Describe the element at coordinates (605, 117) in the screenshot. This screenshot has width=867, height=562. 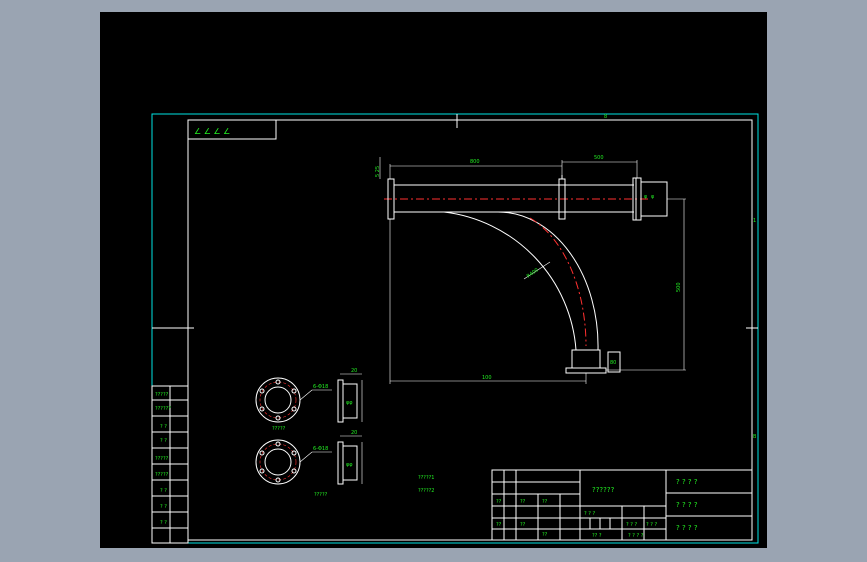
I see `zone-label-top: 8` at that location.